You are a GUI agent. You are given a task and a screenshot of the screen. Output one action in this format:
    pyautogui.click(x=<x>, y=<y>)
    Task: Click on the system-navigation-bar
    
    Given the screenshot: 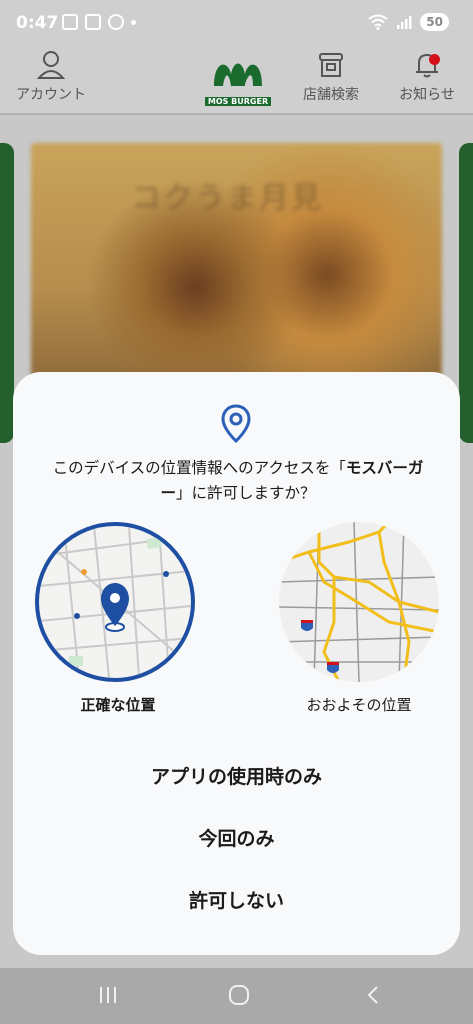 What is the action you would take?
    pyautogui.click(x=236, y=996)
    